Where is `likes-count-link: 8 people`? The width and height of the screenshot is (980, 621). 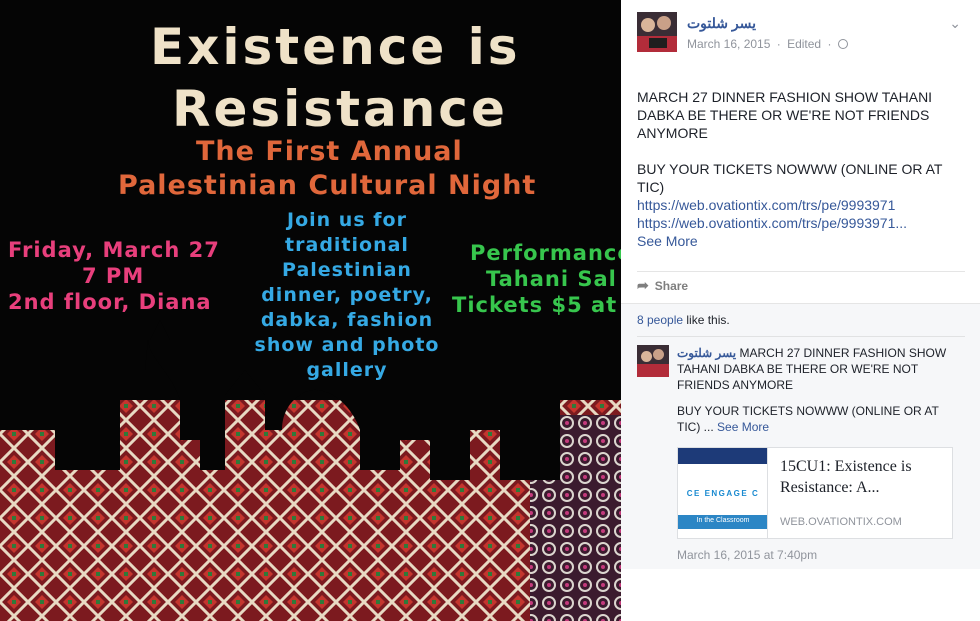
likes-count-link: 8 people is located at coordinates (660, 320).